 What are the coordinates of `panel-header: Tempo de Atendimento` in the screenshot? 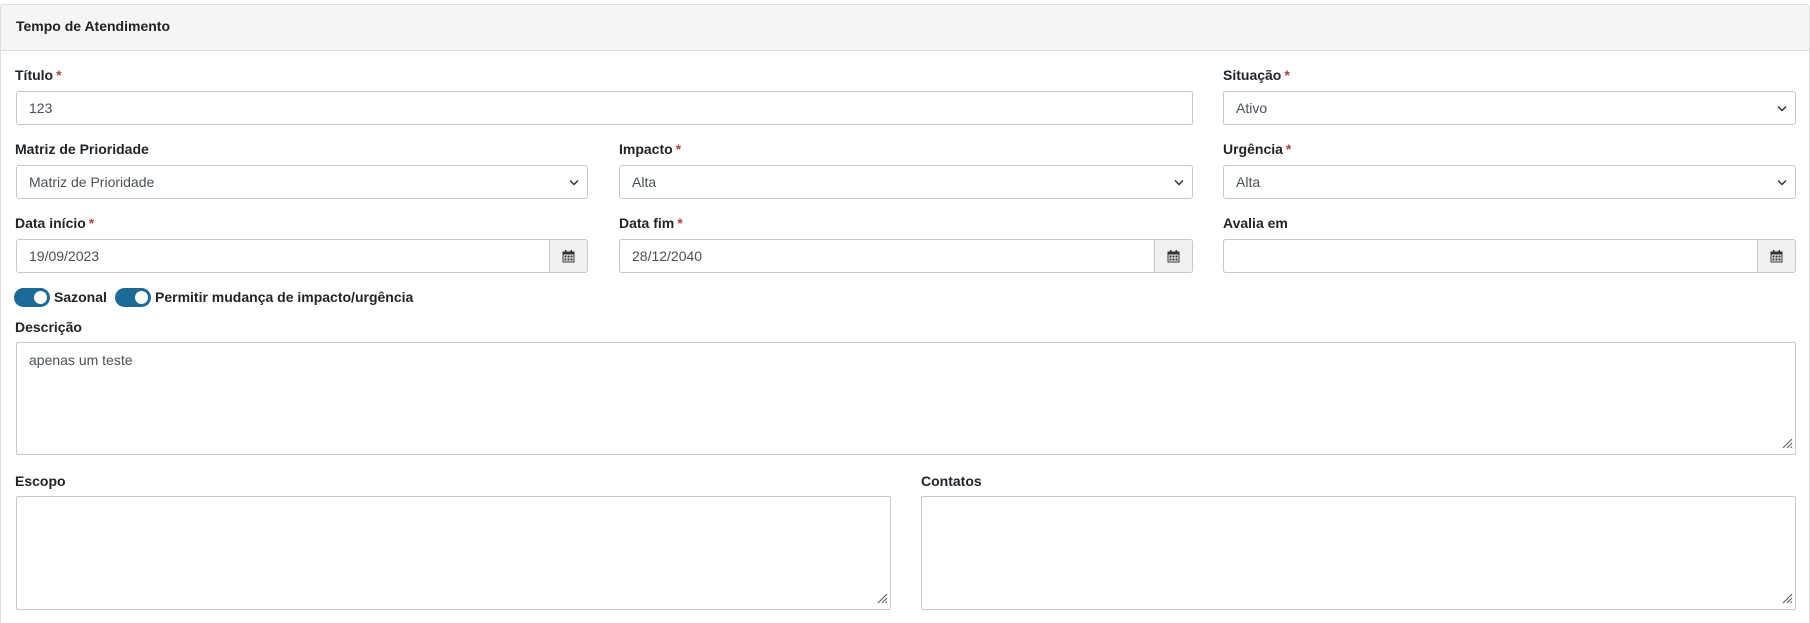 It's located at (905, 28).